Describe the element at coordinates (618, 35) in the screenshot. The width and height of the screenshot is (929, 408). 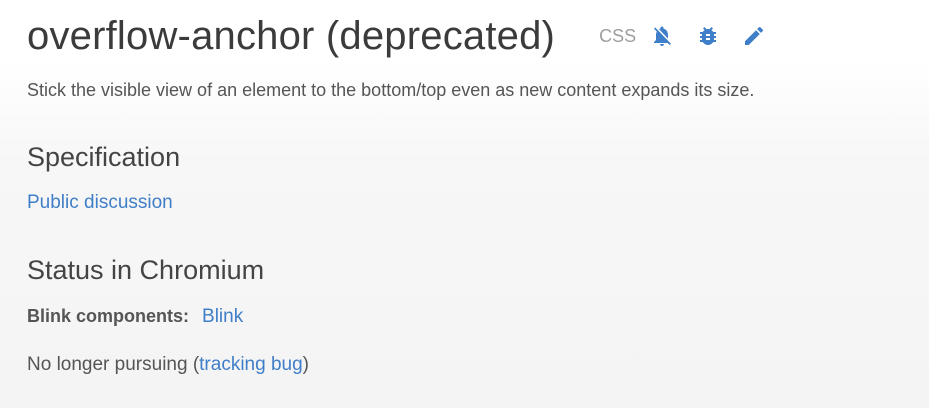
I see `category-label: CSS` at that location.